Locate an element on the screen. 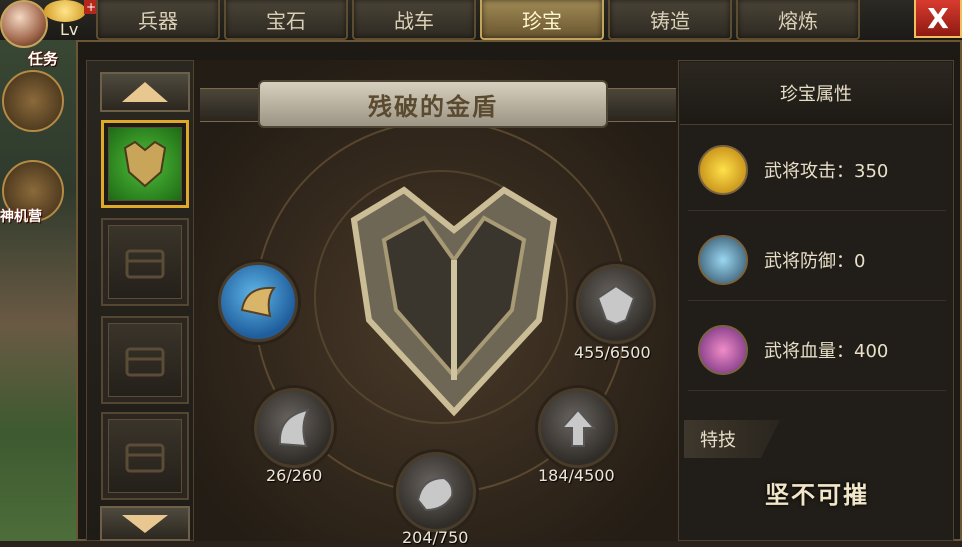 The width and height of the screenshot is (962, 547). close-button: X is located at coordinates (938, 19).